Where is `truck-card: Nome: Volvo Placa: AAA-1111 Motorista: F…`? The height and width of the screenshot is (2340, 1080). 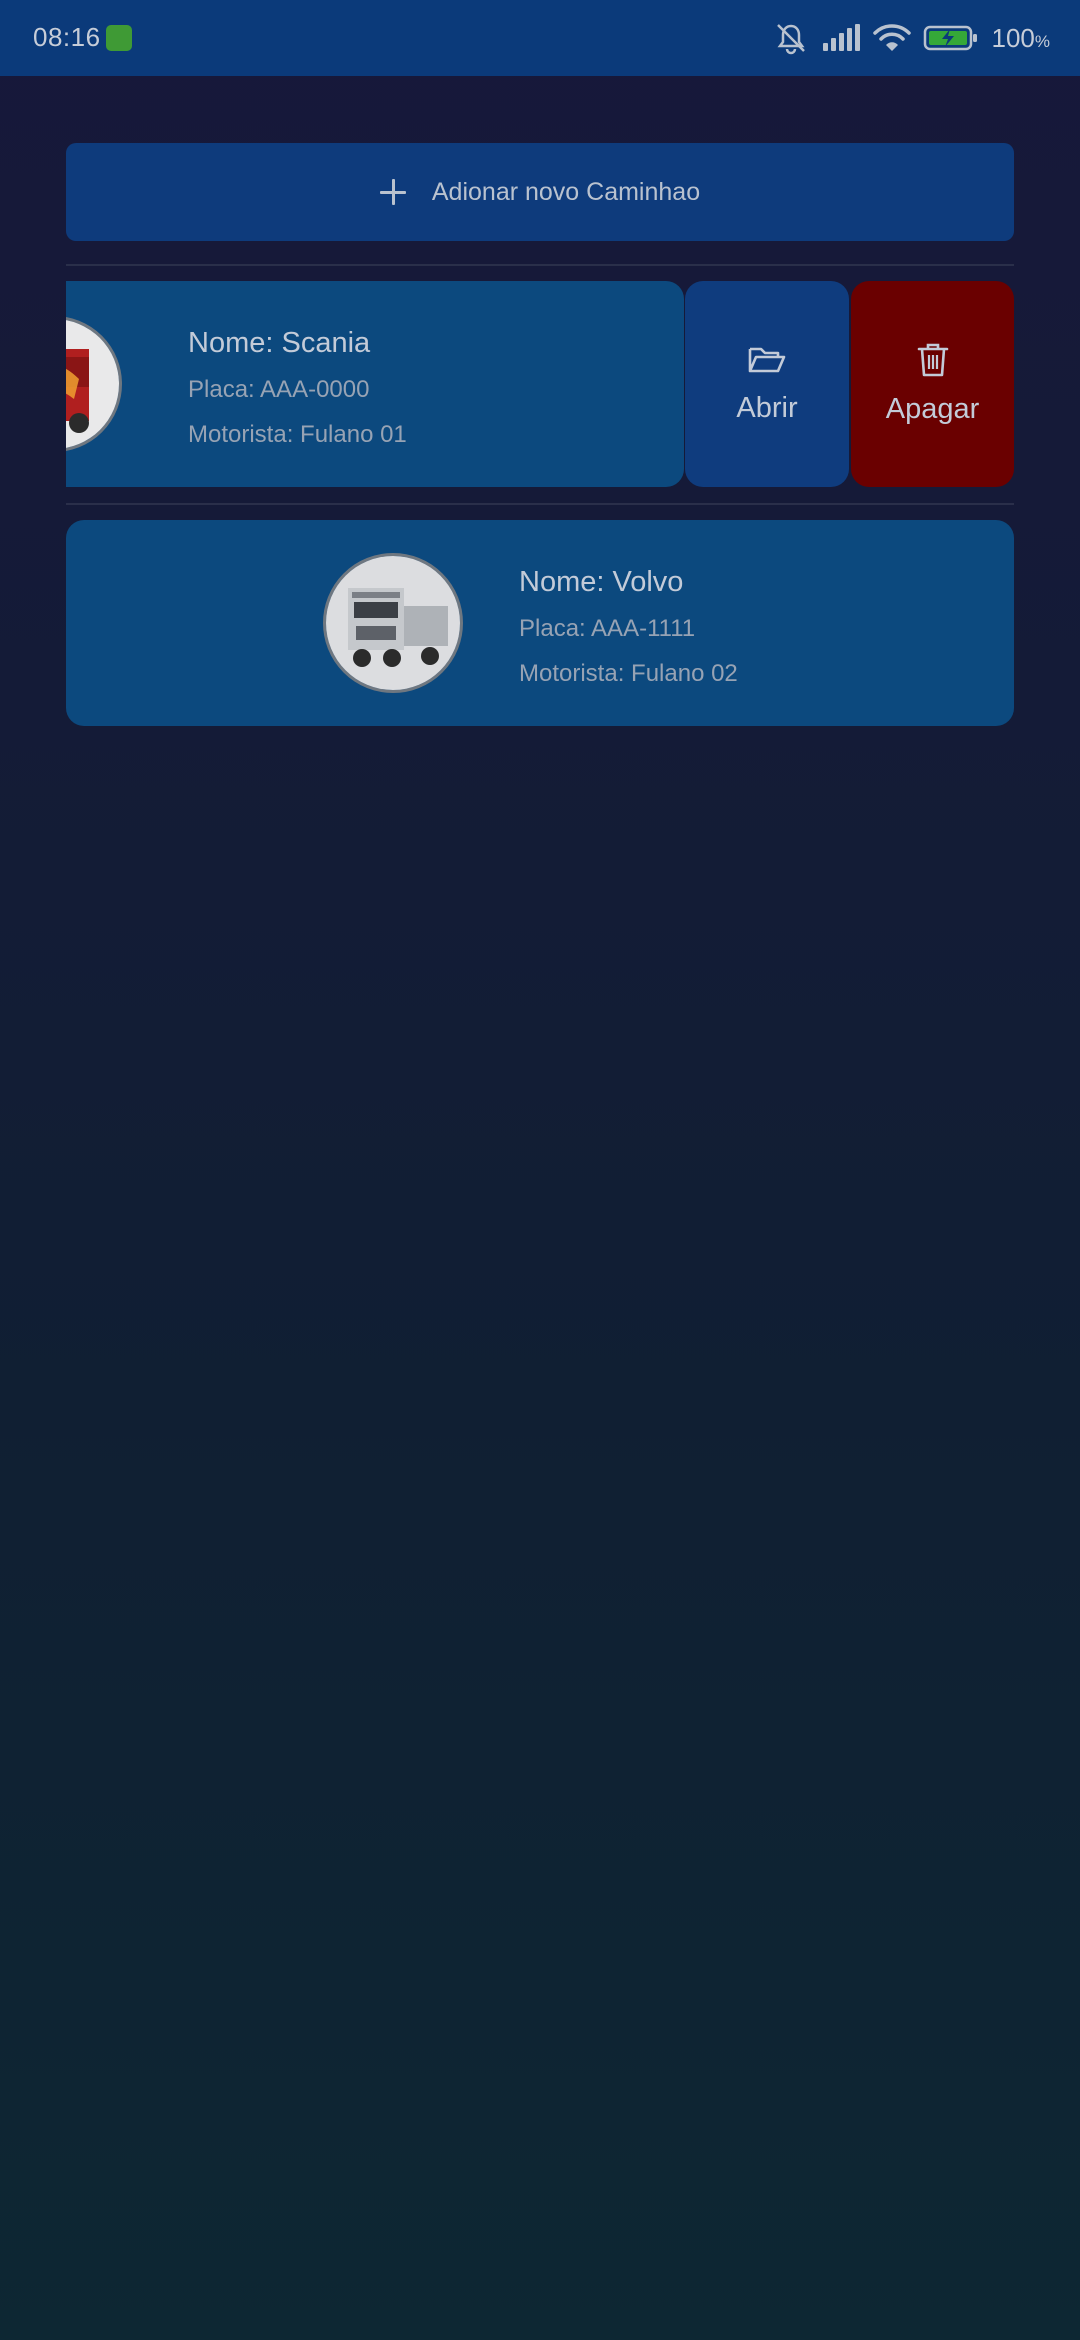 truck-card: Nome: Volvo Placa: AAA-1111 Motorista: F… is located at coordinates (540, 623).